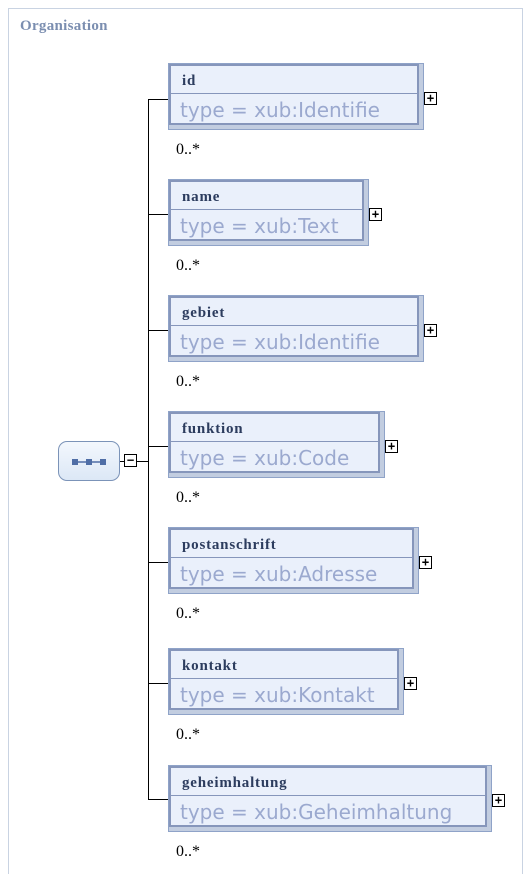 This screenshot has width=526, height=876. I want to click on element-box-inner: funktion type = xub:Code, so click(274, 442).